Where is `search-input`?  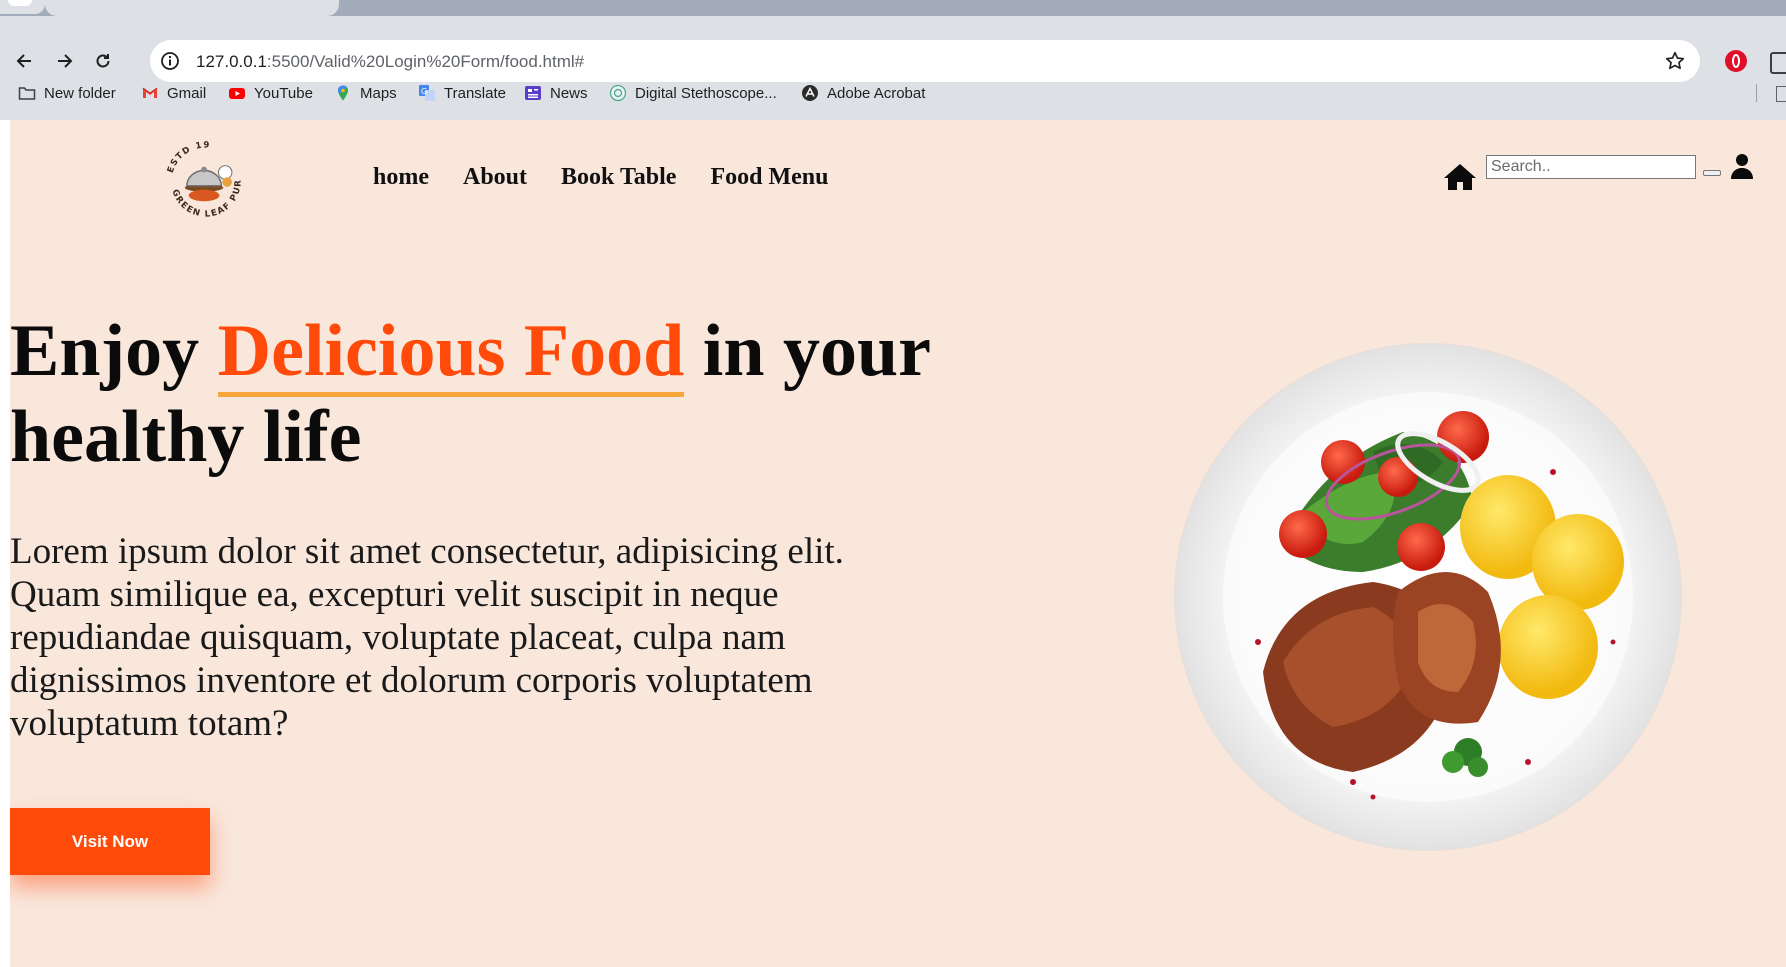
search-input is located at coordinates (1591, 167).